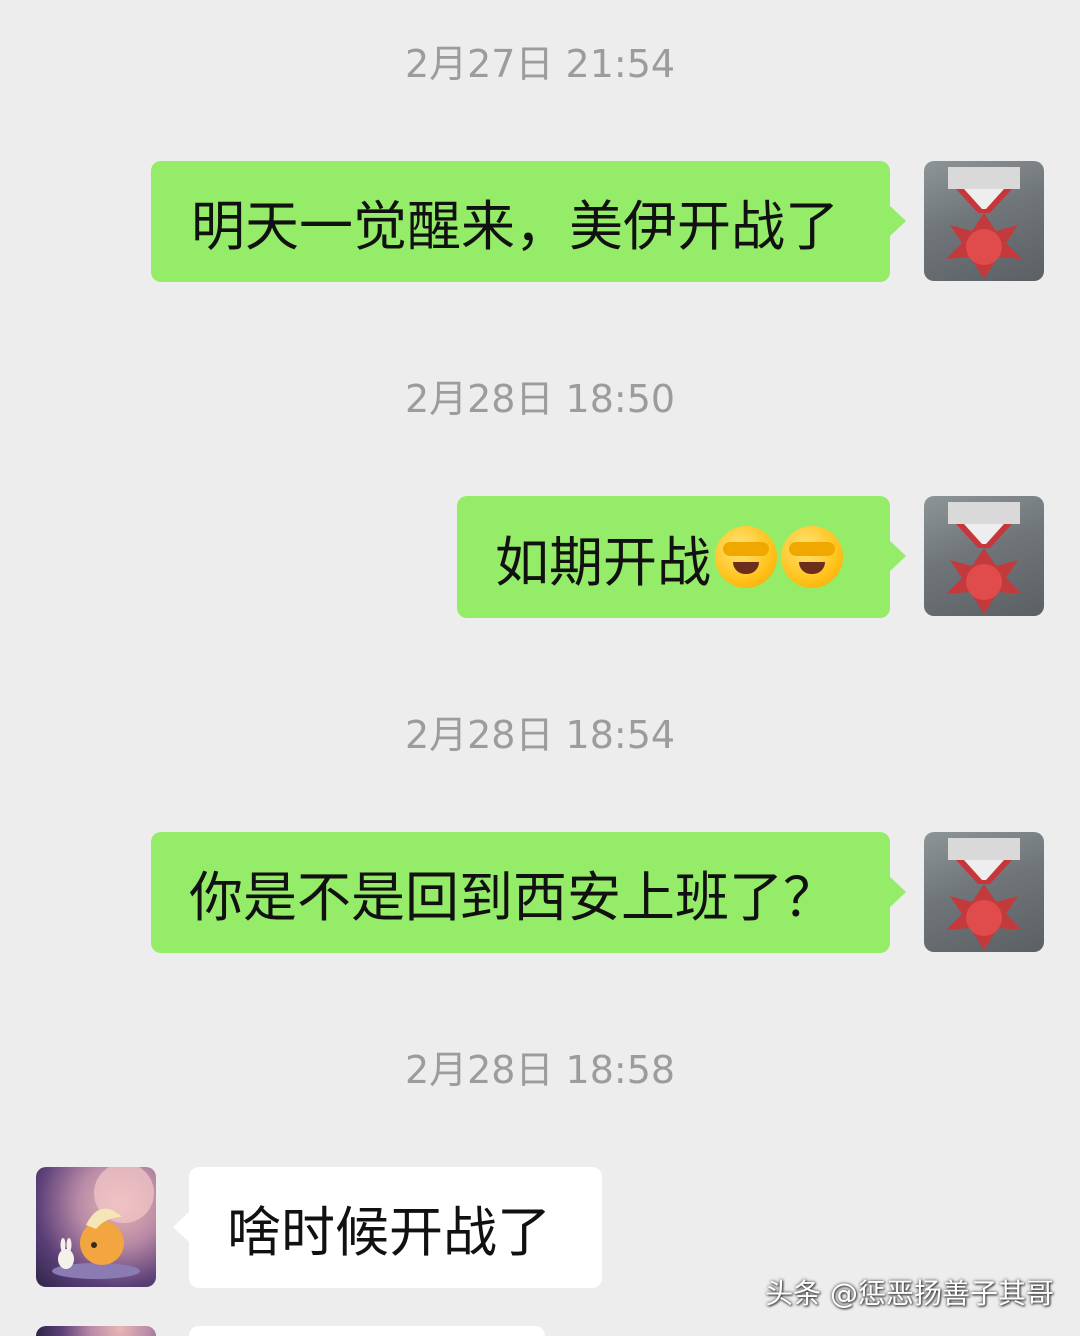 The height and width of the screenshot is (1336, 1080). Describe the element at coordinates (540, 64) in the screenshot. I see `message-timestamp: 2月27日 21:54` at that location.